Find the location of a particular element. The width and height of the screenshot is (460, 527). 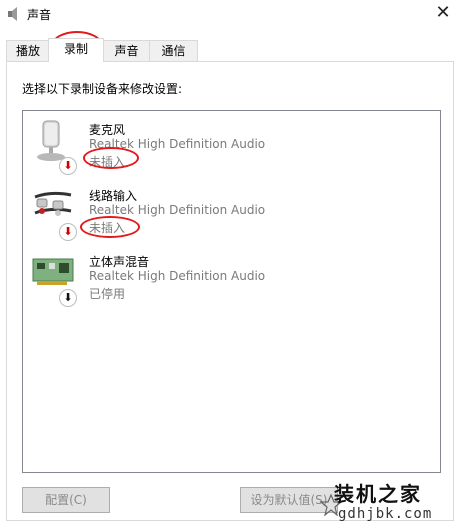

site-watermark: 装机之家 gdhjbk.com is located at coordinates (388, 502).